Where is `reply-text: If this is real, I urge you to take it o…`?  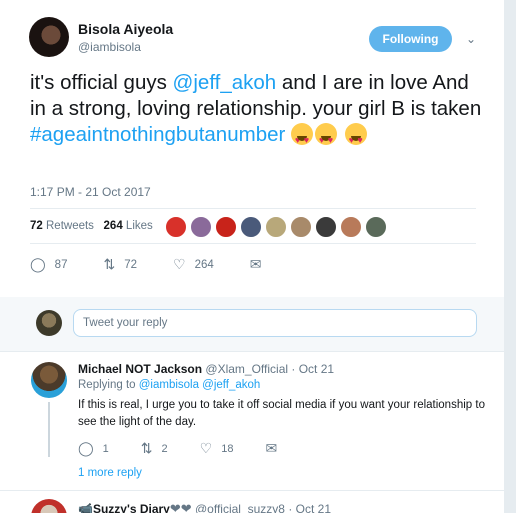 reply-text: If this is real, I urge you to take it o… is located at coordinates (281, 413).